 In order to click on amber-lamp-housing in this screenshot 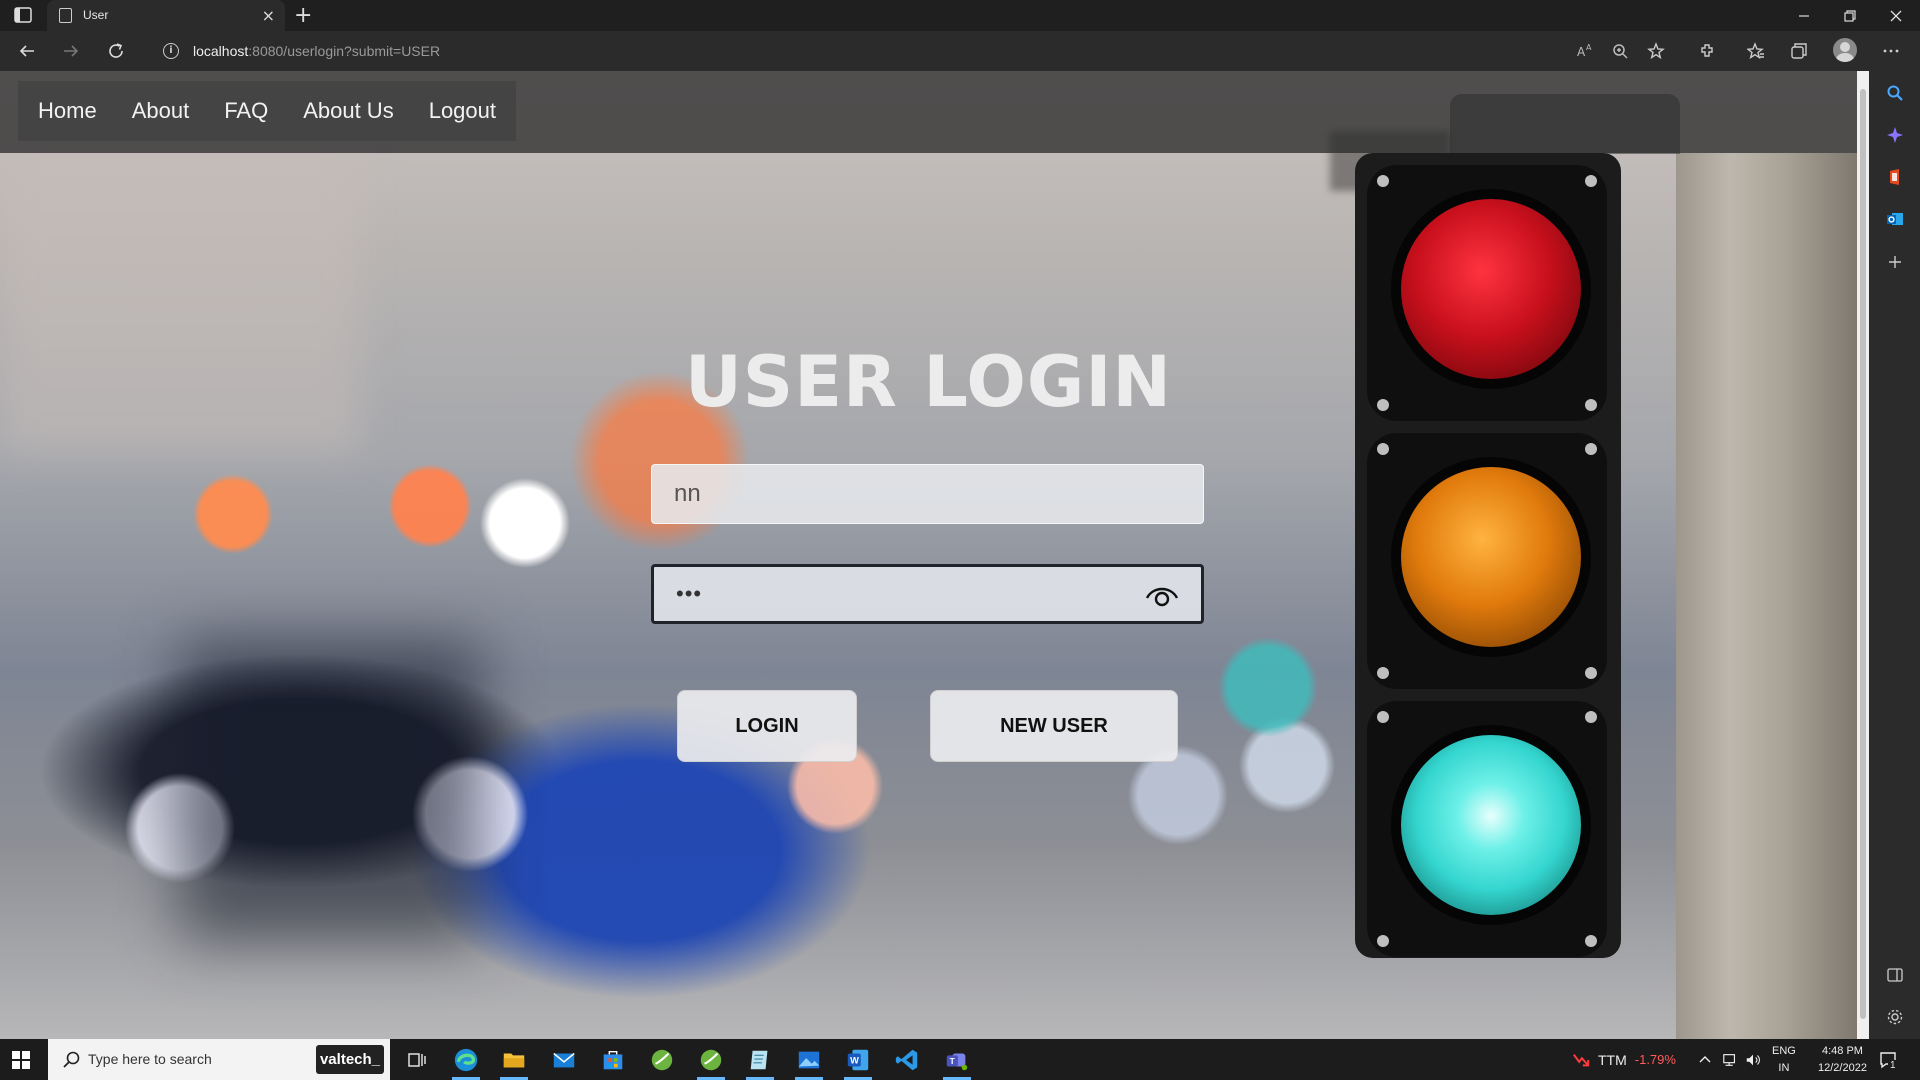, I will do `click(1487, 561)`.